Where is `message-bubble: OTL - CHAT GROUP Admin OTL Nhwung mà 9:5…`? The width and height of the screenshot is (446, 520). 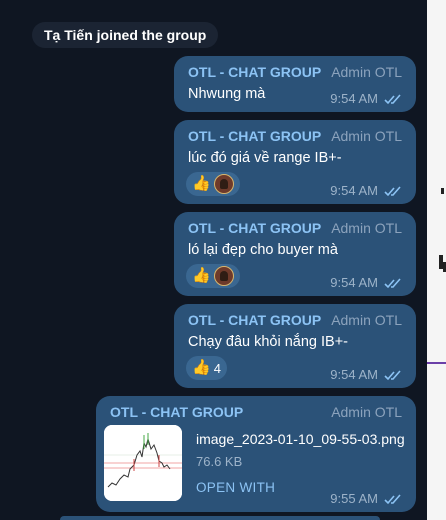 message-bubble: OTL - CHAT GROUP Admin OTL Nhwung mà 9:5… is located at coordinates (295, 84).